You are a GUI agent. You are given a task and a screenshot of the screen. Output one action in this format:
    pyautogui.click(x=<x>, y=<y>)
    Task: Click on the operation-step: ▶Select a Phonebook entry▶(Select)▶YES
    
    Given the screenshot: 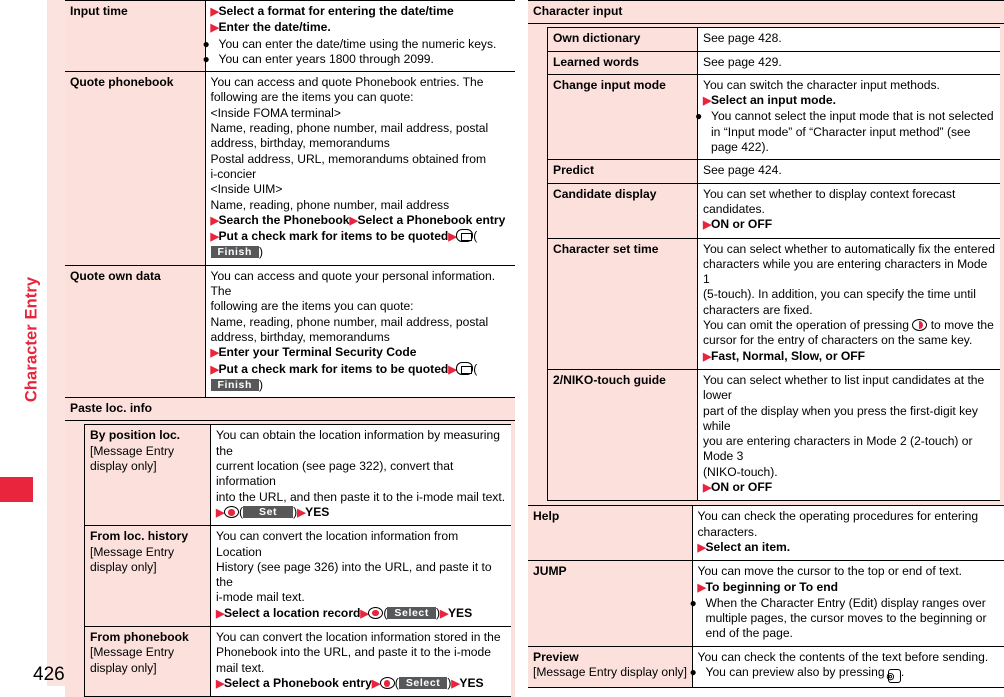 What is the action you would take?
    pyautogui.click(x=350, y=682)
    